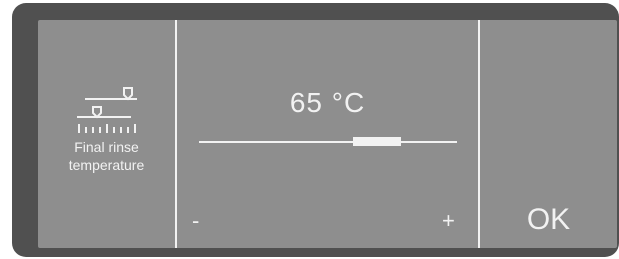  Describe the element at coordinates (106, 147) in the screenshot. I see `function-label-line1: Final rinse` at that location.